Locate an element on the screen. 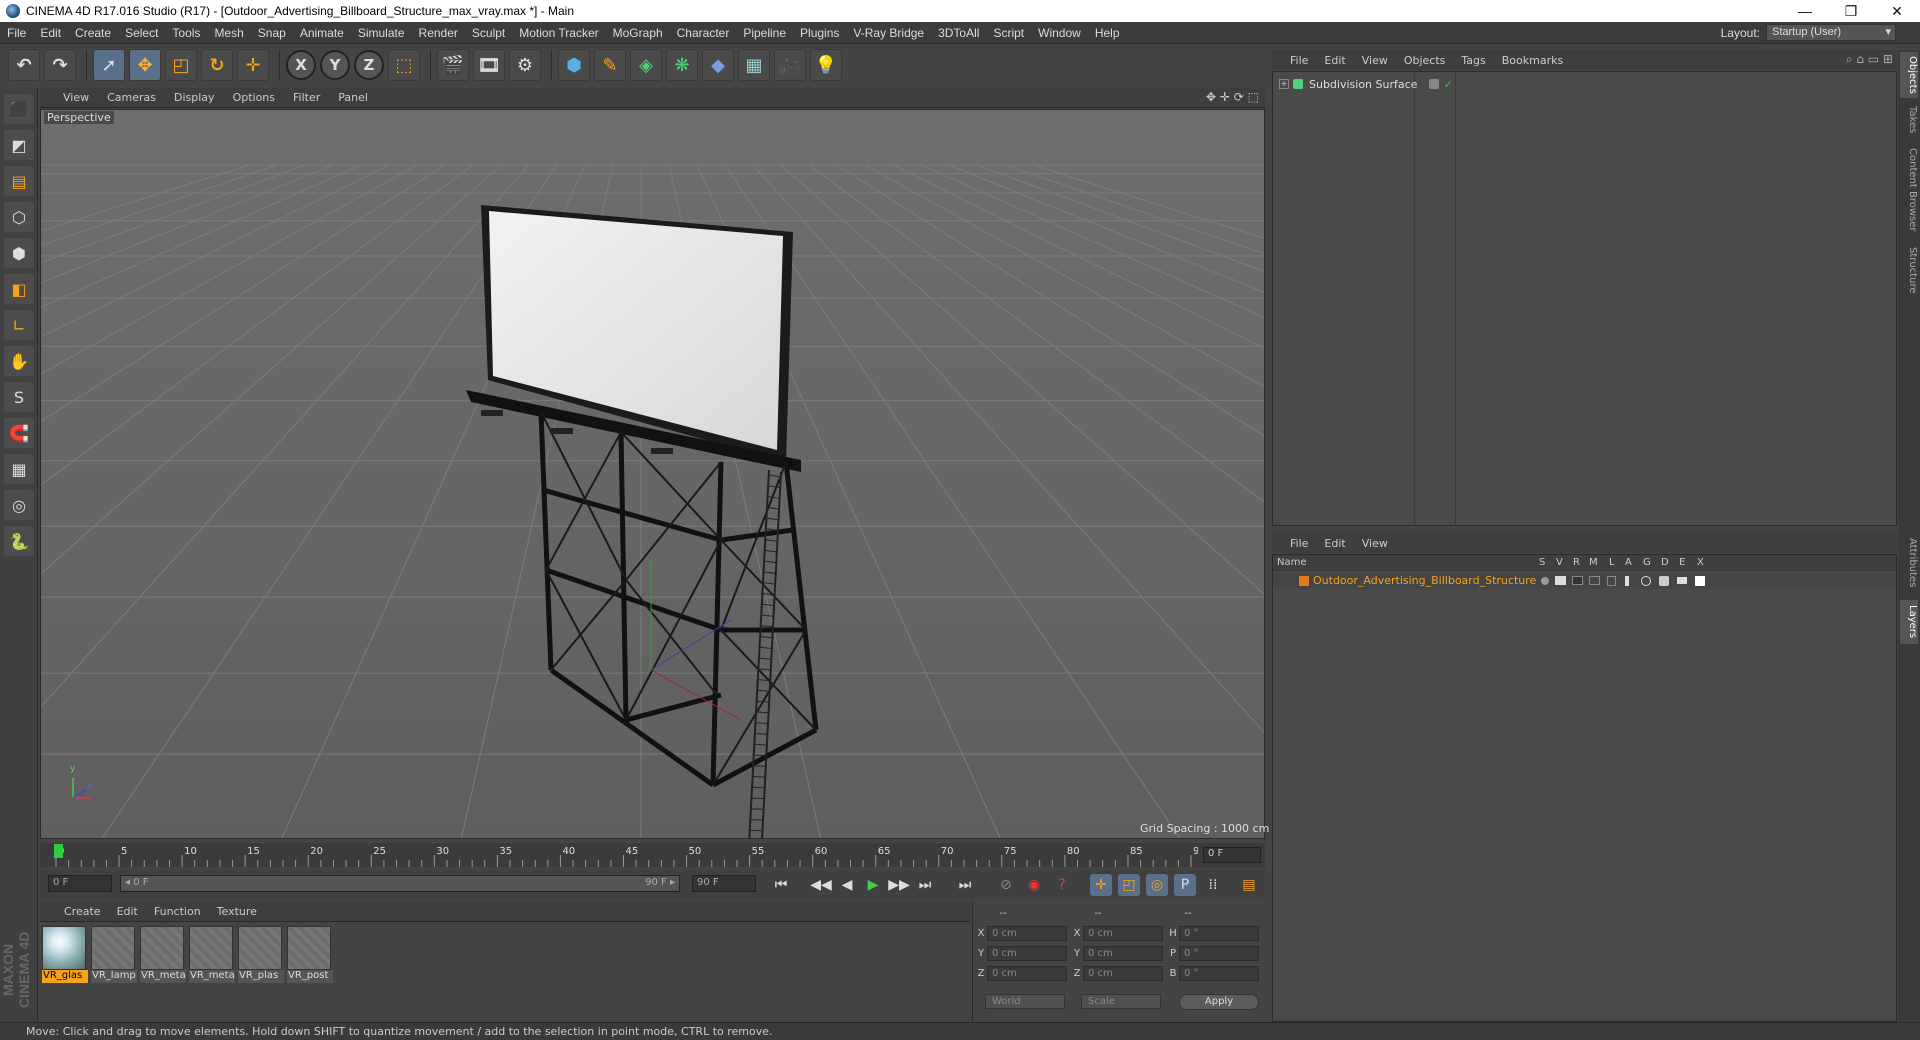 The image size is (1920, 1040). material-menu-function: Function is located at coordinates (177, 911).